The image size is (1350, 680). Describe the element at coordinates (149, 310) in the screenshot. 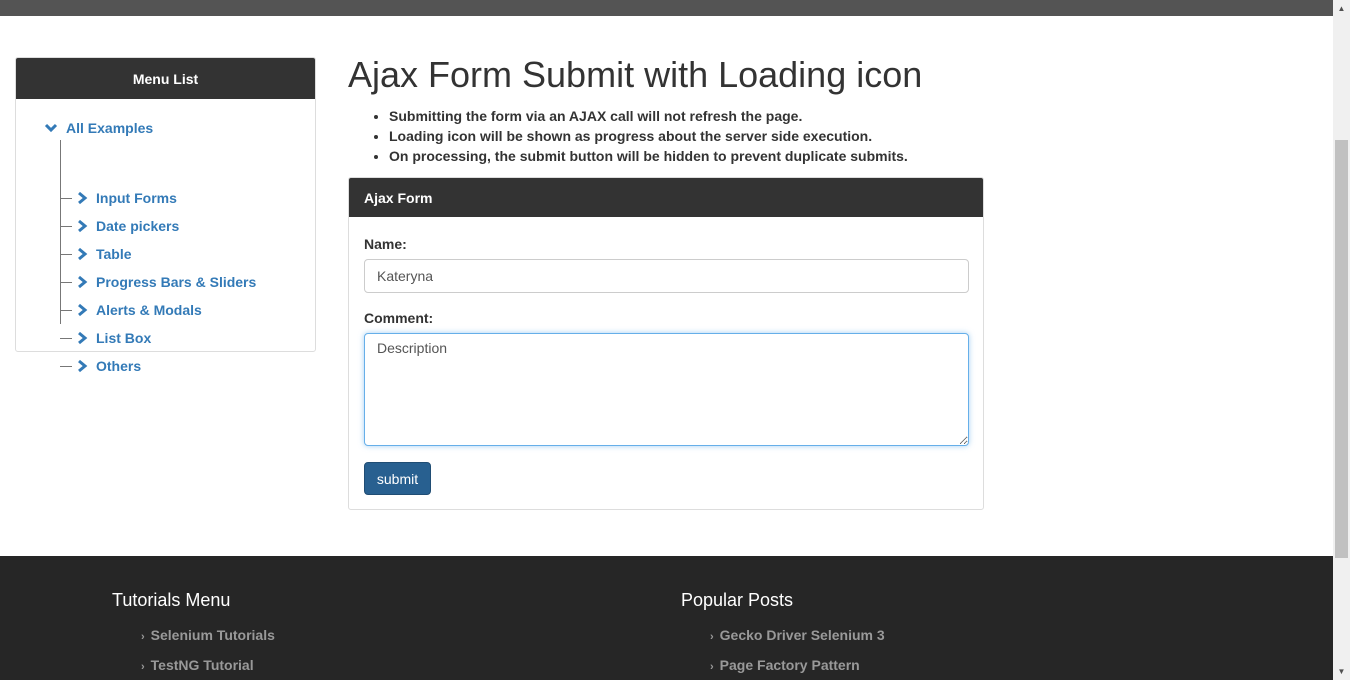

I see `sidebar-item-label: Alerts & Modals` at that location.